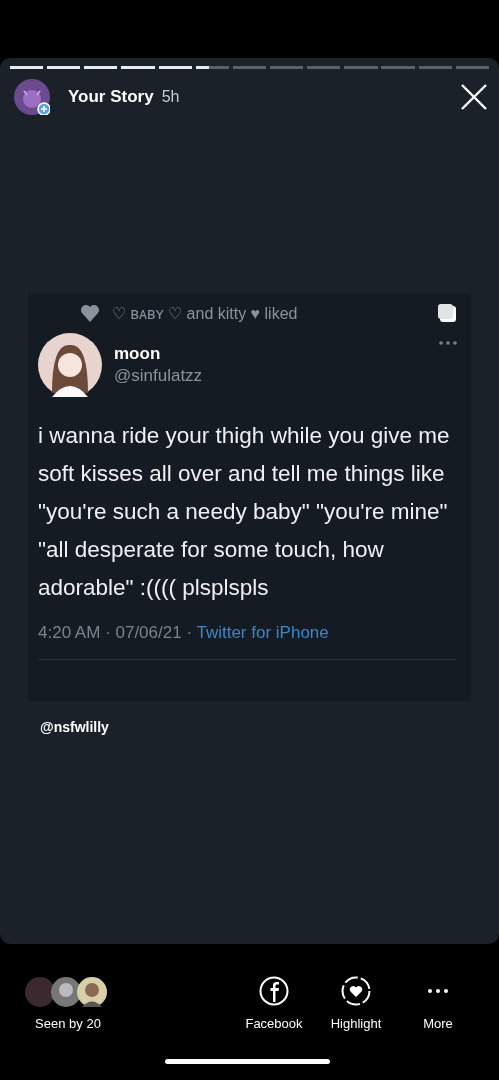 Image resolution: width=499 pixels, height=1080 pixels. What do you see at coordinates (32, 97) in the screenshot?
I see `avatar-icon` at bounding box center [32, 97].